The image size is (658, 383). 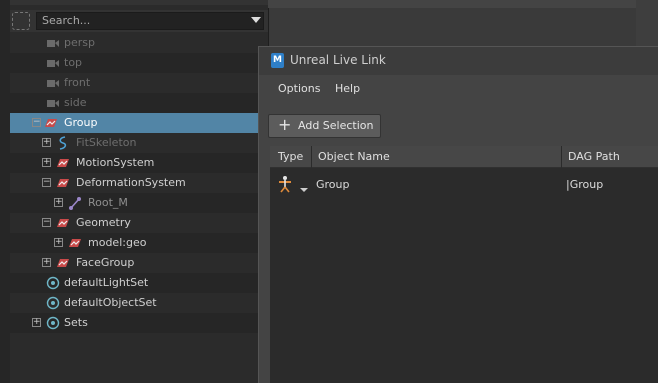 I want to click on channel-box-strip, so click(x=647, y=24).